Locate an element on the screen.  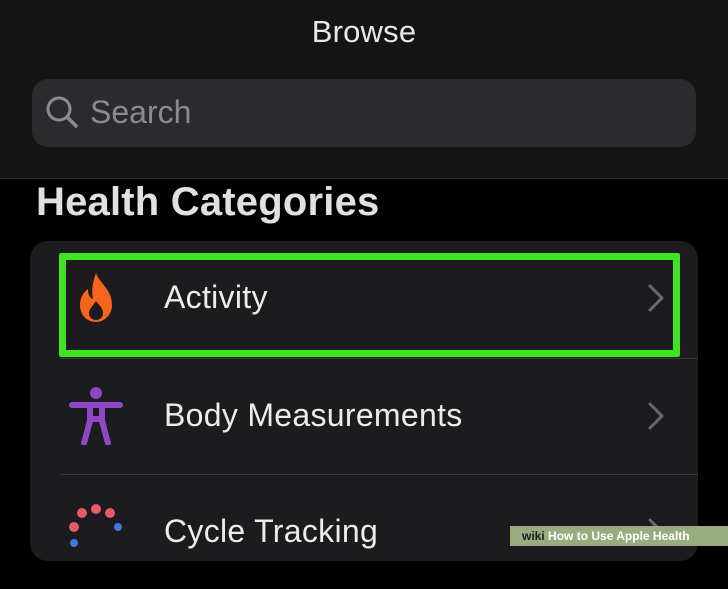
category-label-activity: Activity is located at coordinates (216, 297).